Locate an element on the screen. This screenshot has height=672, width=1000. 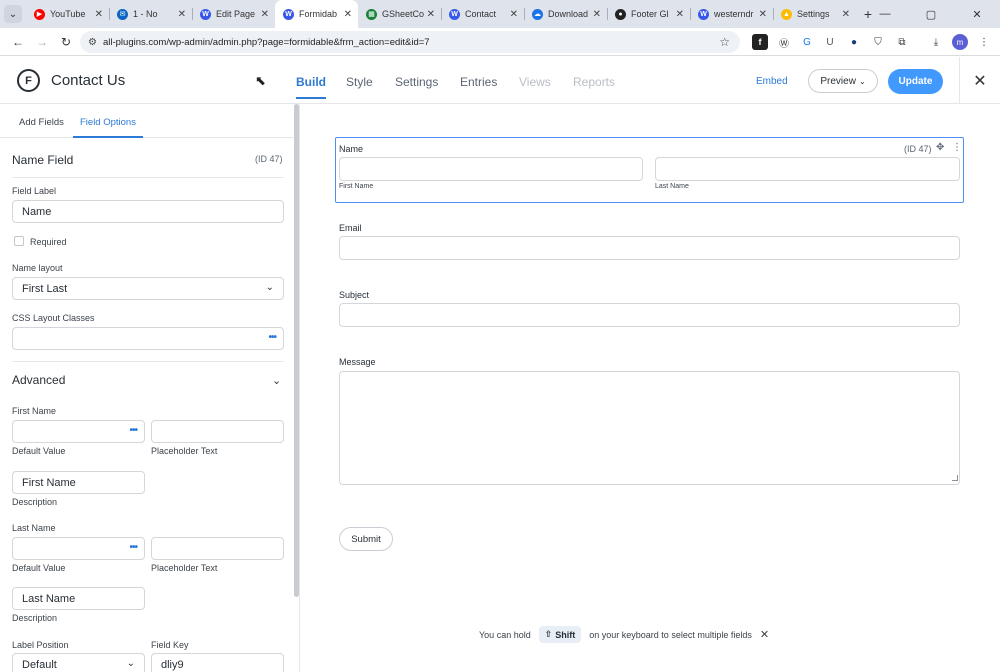
extension-circle-icon: ● is located at coordinates (854, 42).